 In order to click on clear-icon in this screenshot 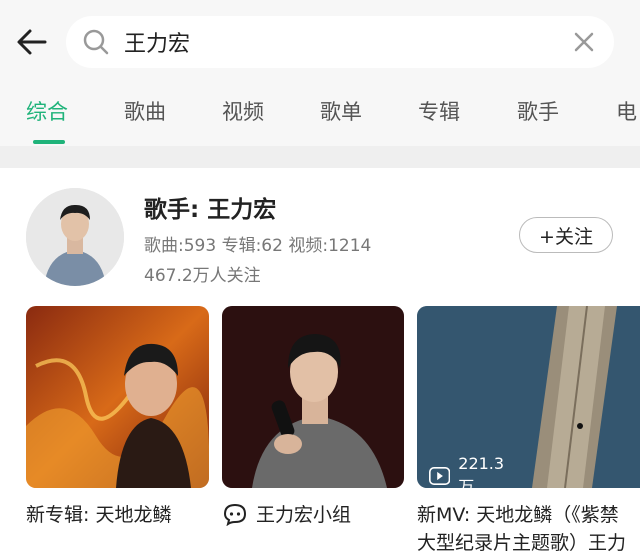, I will do `click(584, 42)`.